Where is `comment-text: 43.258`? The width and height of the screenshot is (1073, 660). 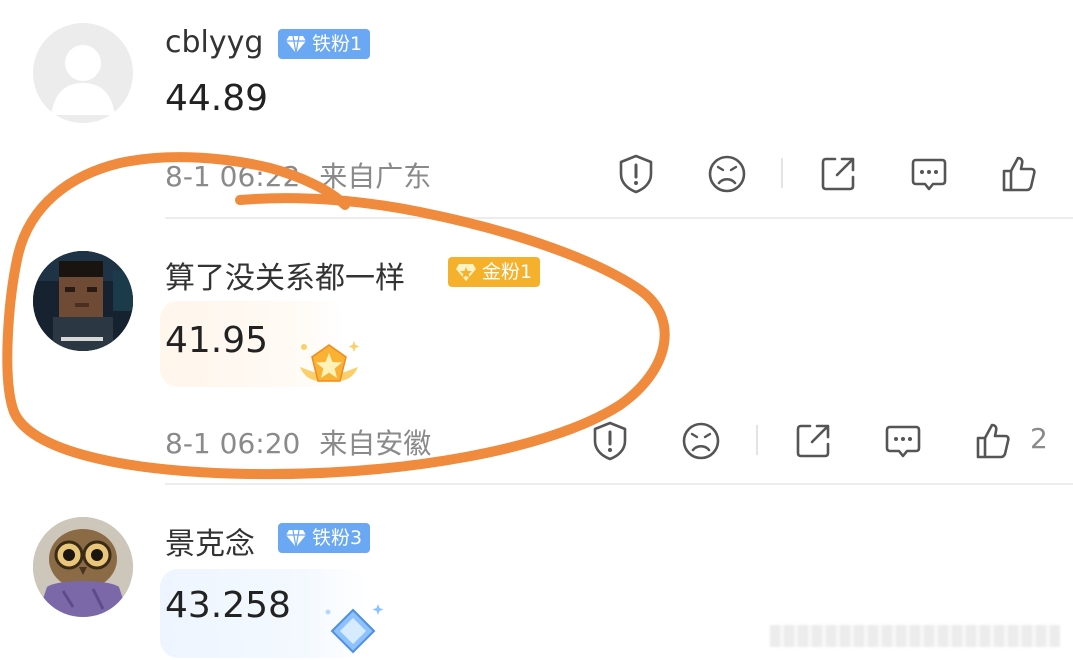 comment-text: 43.258 is located at coordinates (228, 605).